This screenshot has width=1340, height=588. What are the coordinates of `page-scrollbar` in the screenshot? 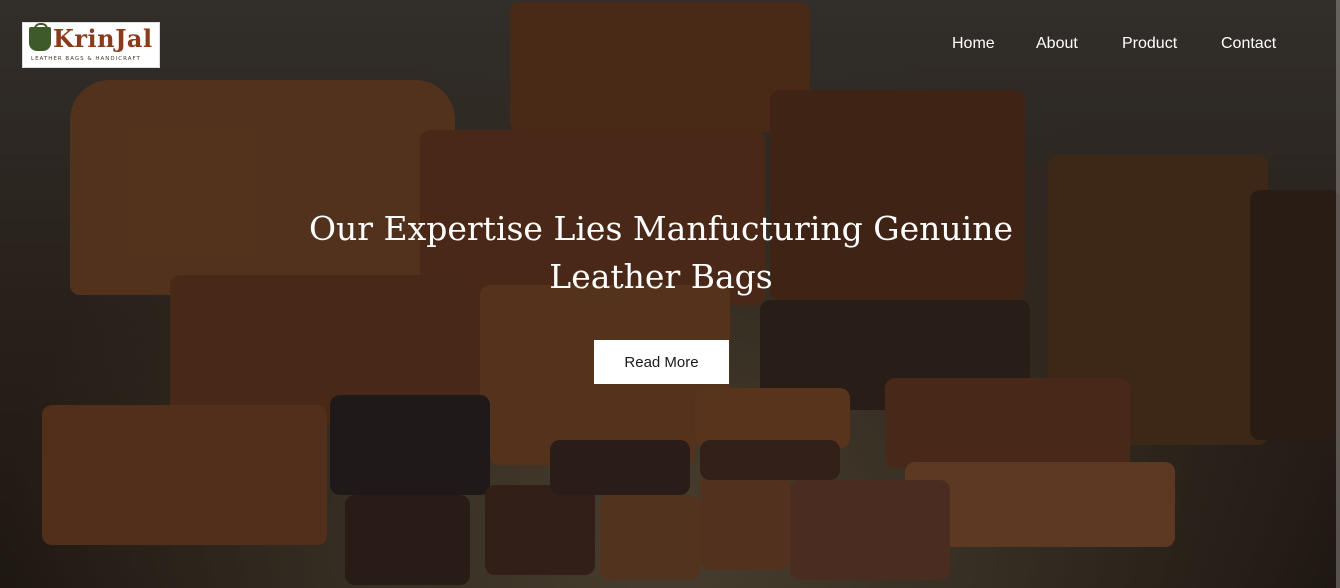 It's located at (1338, 294).